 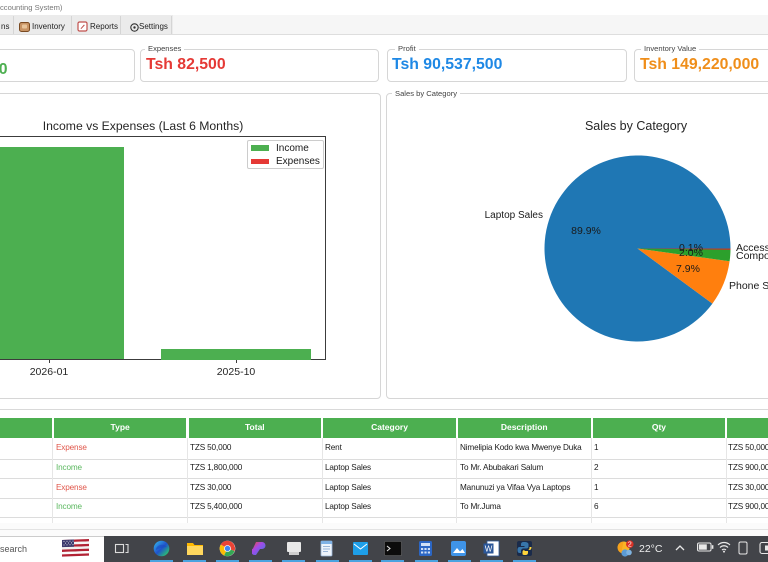 I want to click on svg-text: W, so click(x=489, y=549).